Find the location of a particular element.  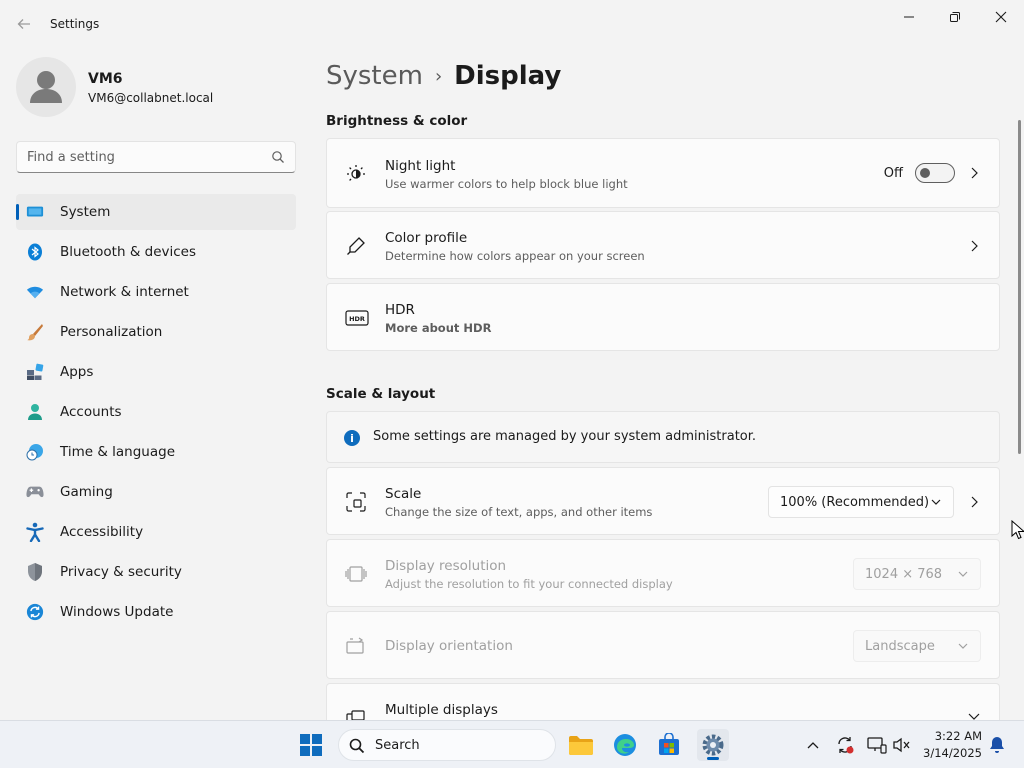

store-icon is located at coordinates (669, 744).